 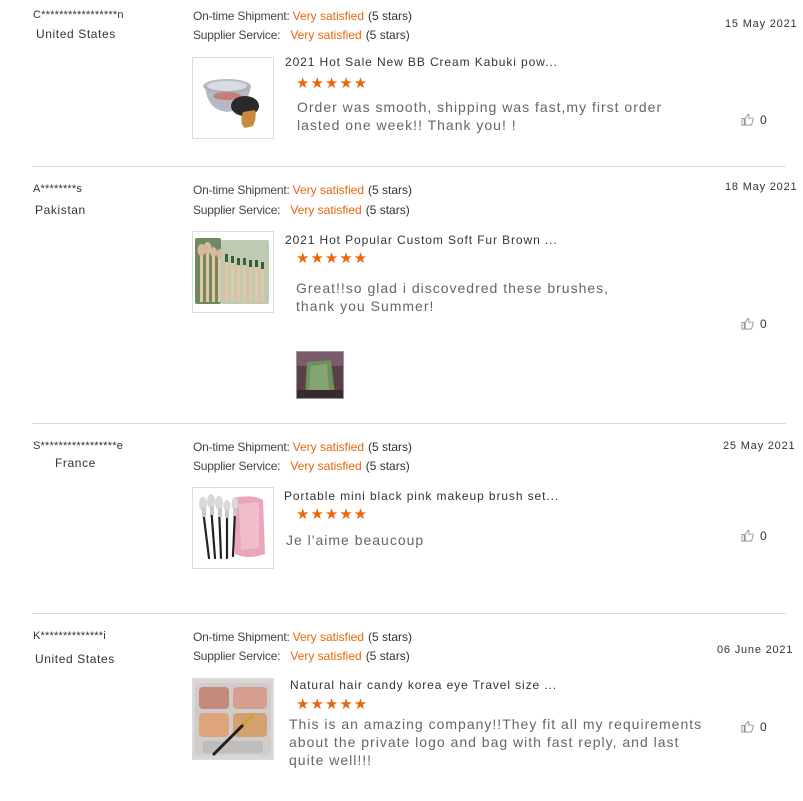 I want to click on review-date: 06 June 2021, so click(x=755, y=650).